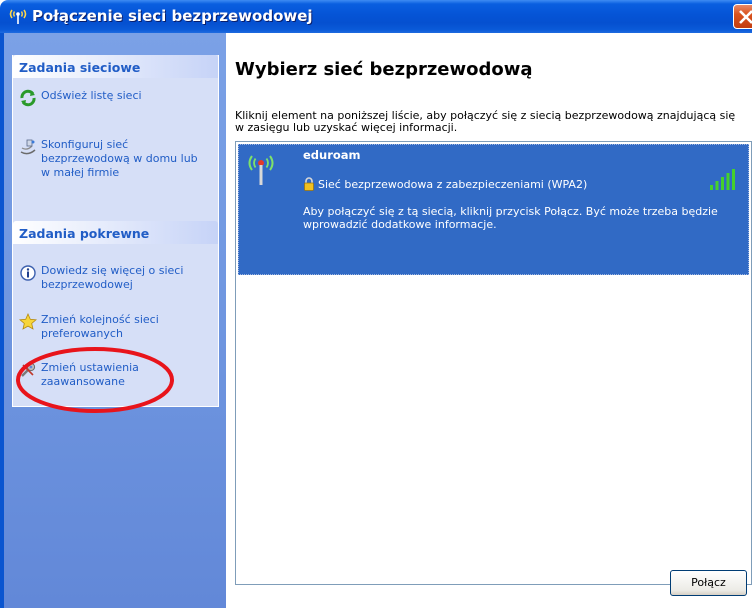 The width and height of the screenshot is (752, 608). What do you see at coordinates (745, 17) in the screenshot?
I see `close-icon` at bounding box center [745, 17].